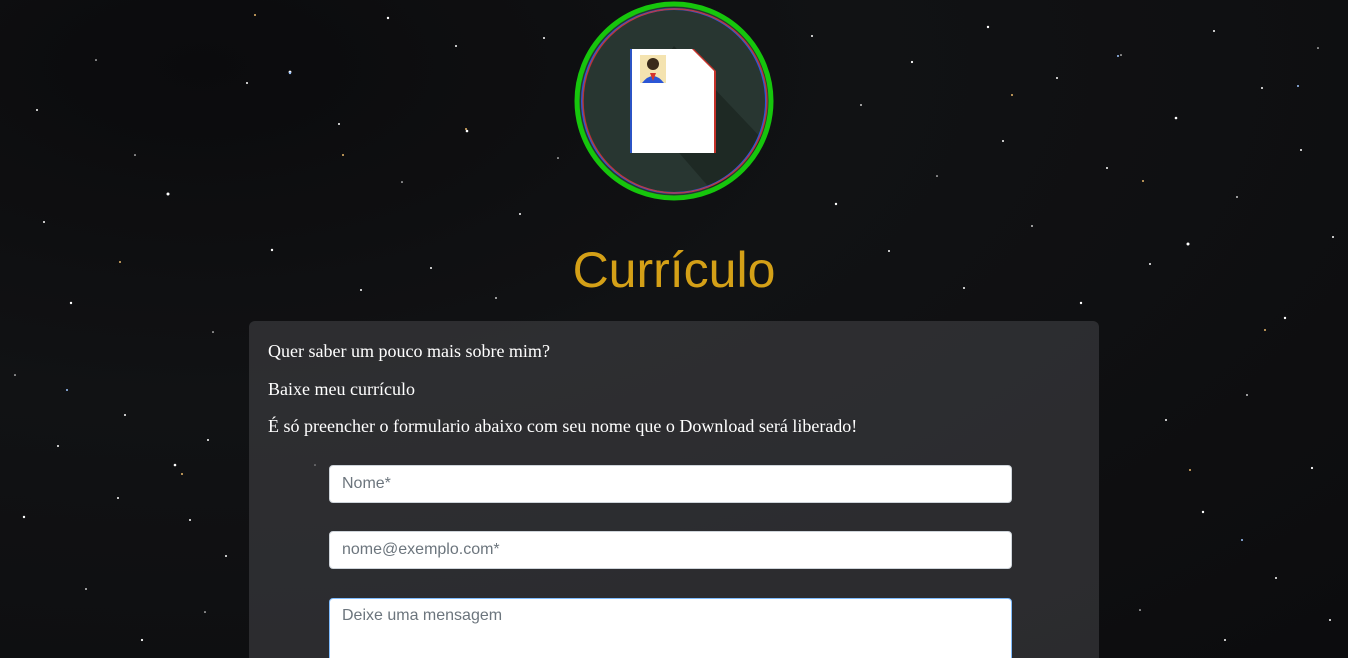 This screenshot has height=658, width=1348. Describe the element at coordinates (670, 550) in the screenshot. I see `email-input` at that location.